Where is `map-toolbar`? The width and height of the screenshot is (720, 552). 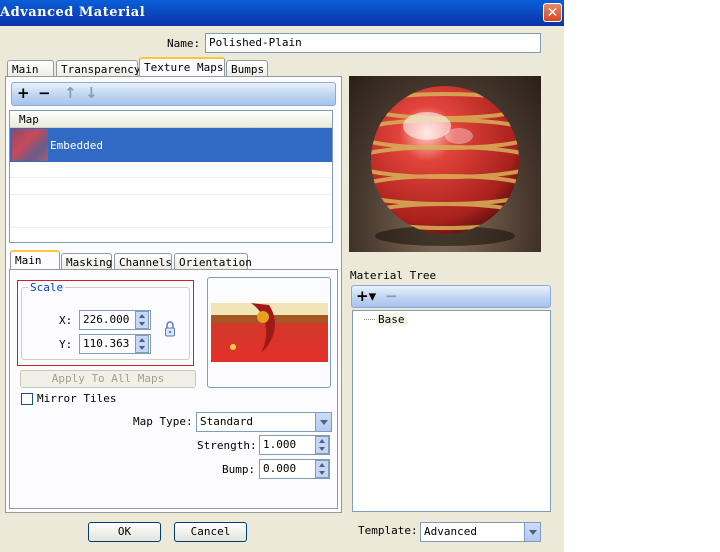 map-toolbar is located at coordinates (173, 94).